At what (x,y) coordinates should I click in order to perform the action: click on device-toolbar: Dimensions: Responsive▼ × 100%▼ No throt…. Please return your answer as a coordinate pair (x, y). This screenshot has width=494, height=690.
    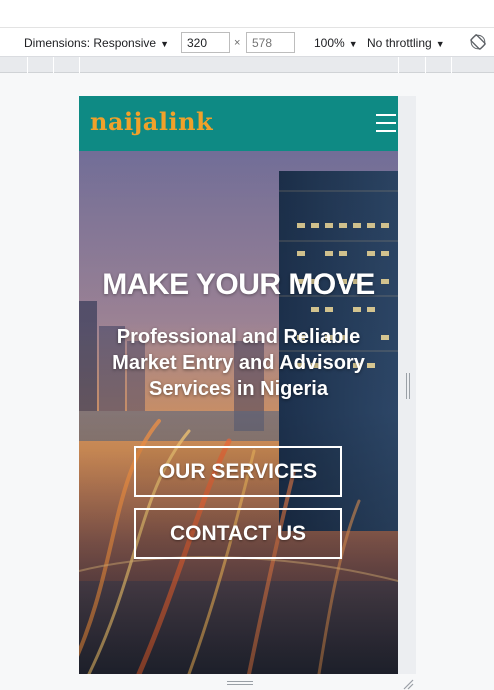
    Looking at the image, I should click on (247, 42).